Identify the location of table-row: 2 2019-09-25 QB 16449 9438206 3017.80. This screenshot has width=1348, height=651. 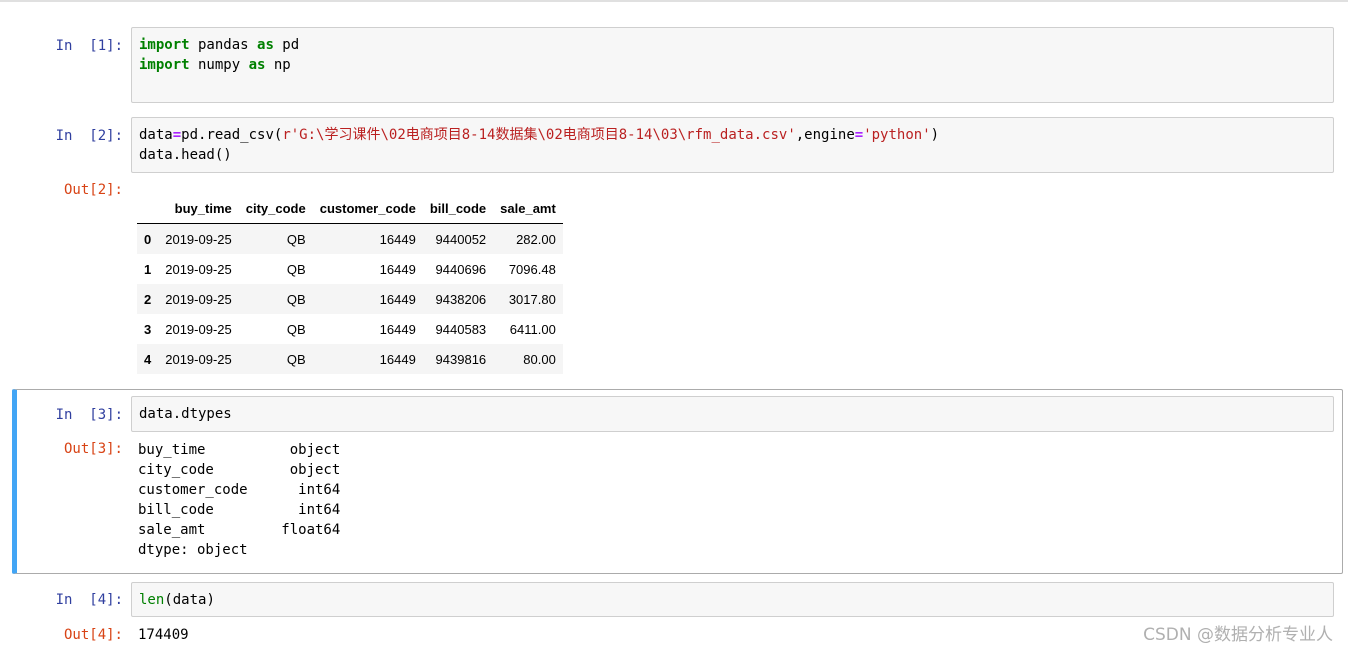
(350, 299).